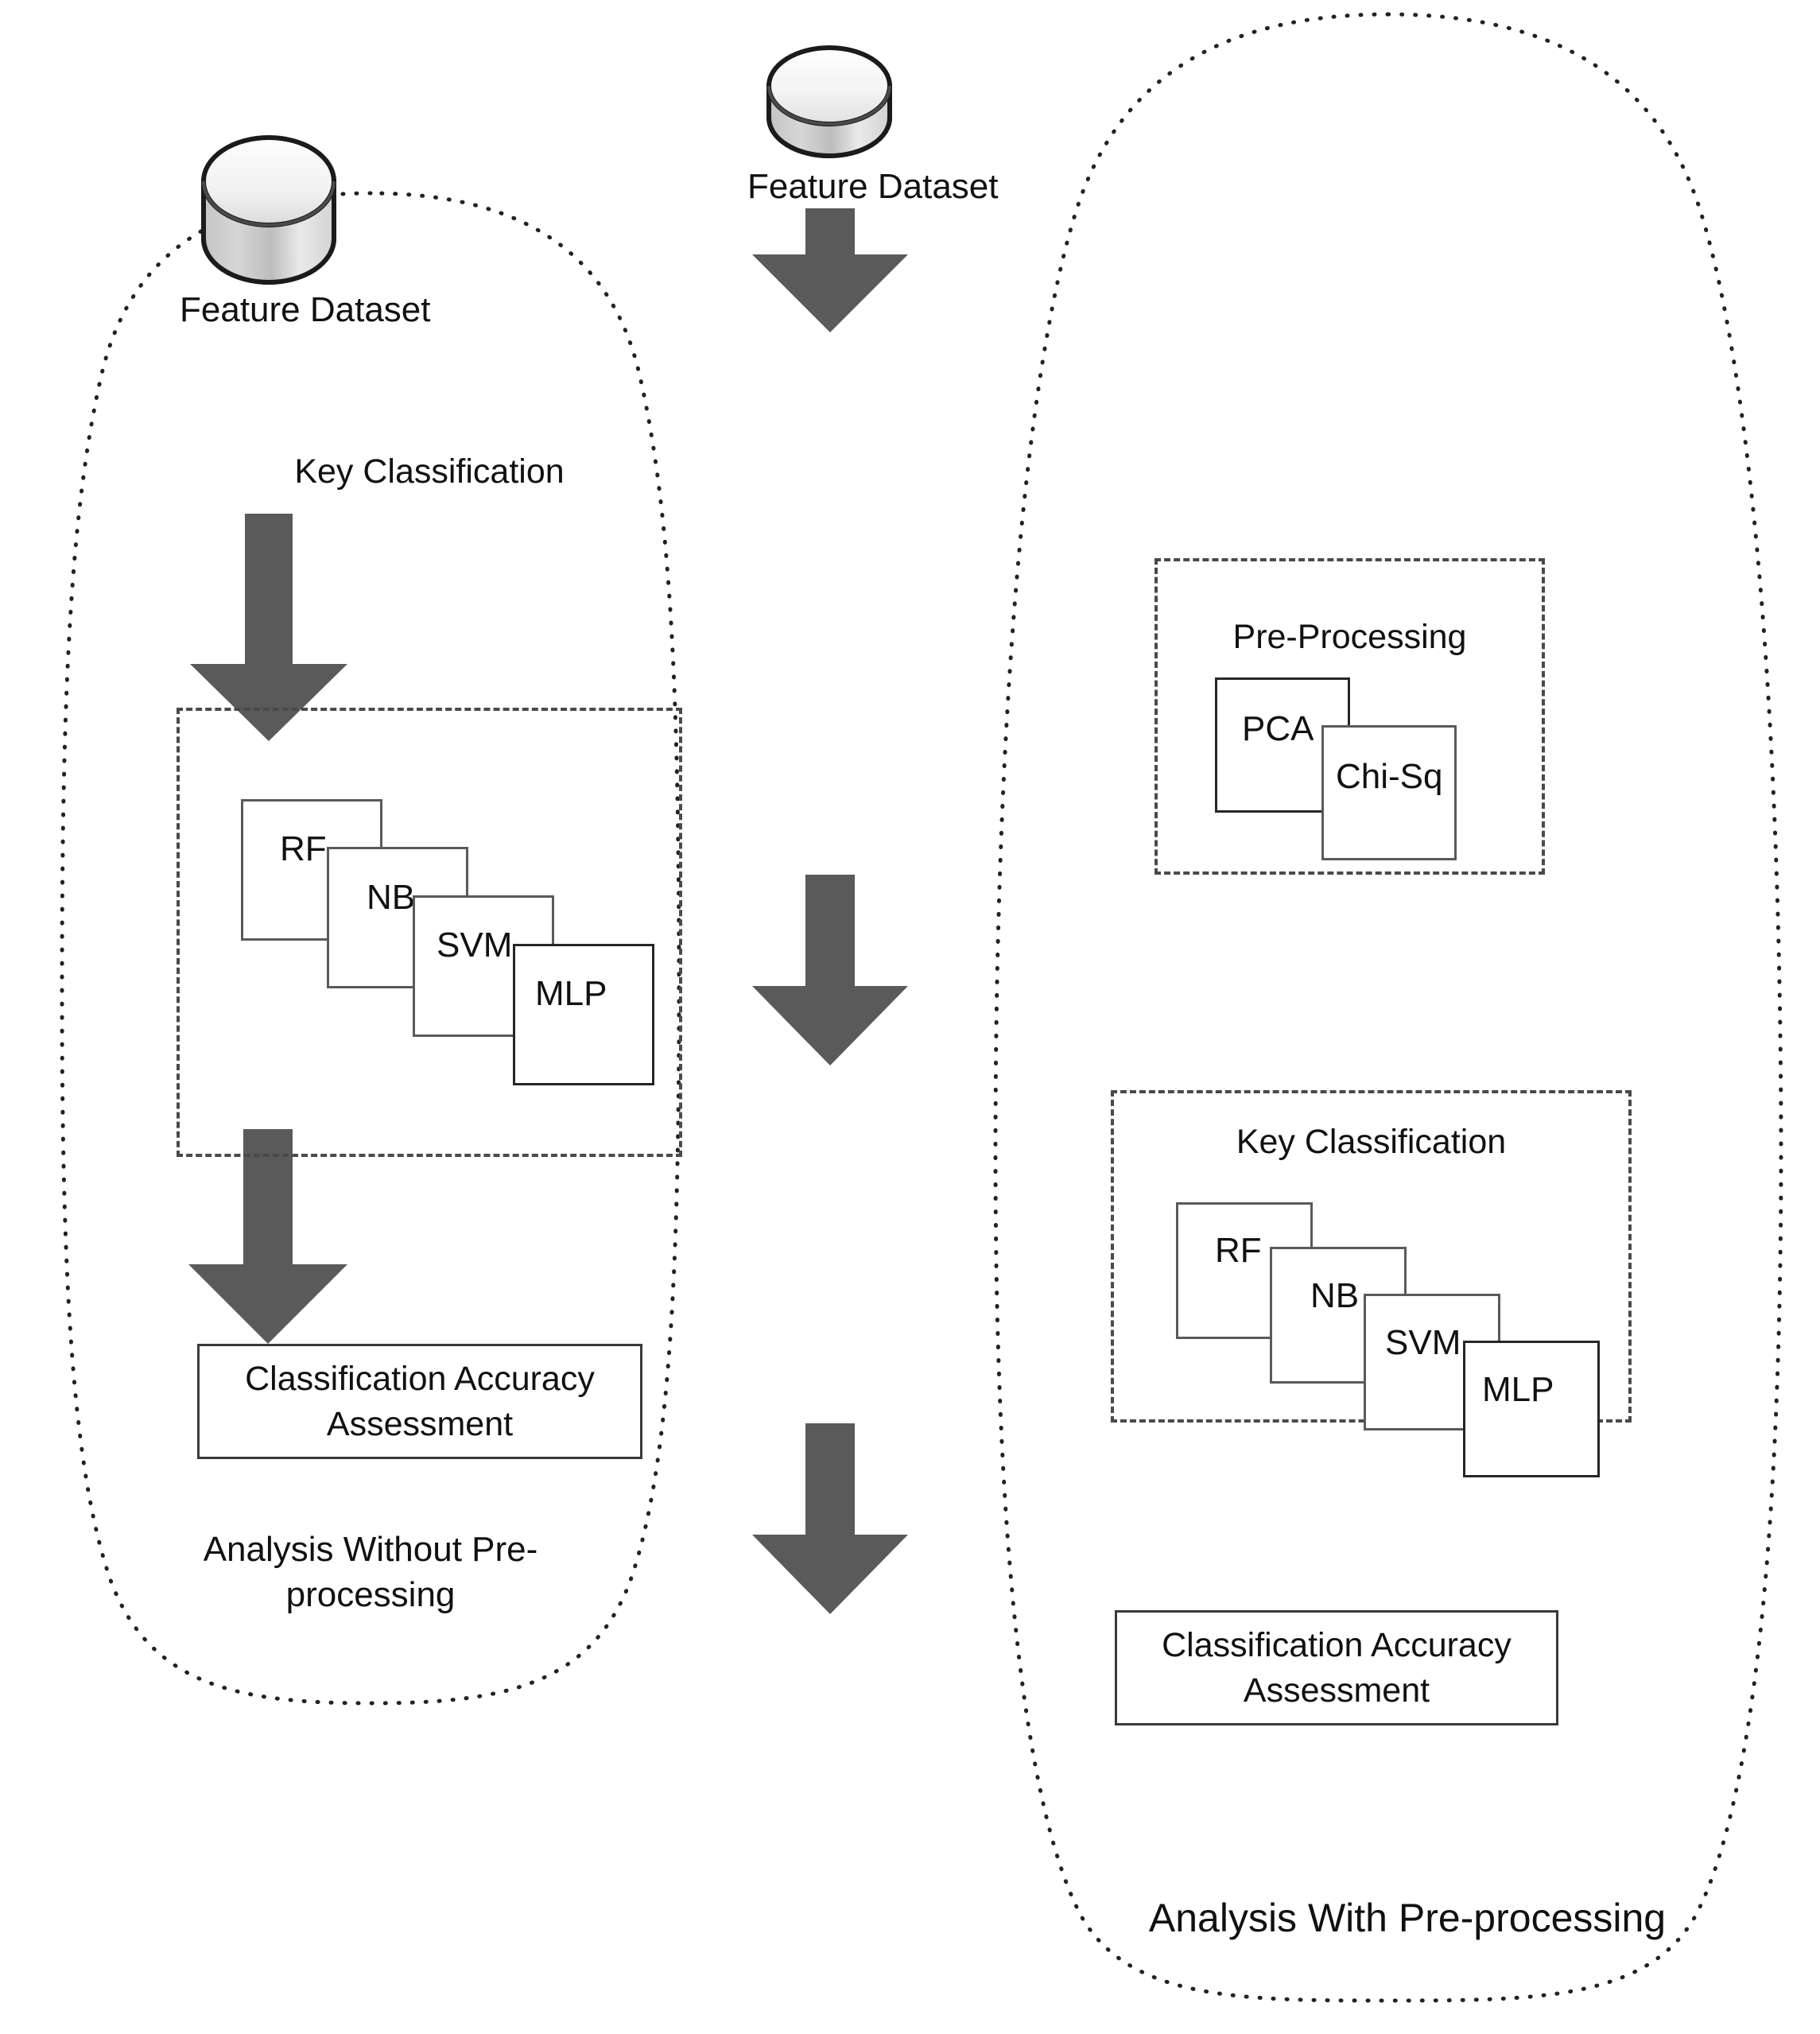 The height and width of the screenshot is (2034, 1820). What do you see at coordinates (1336, 1690) in the screenshot?
I see `output-line2-right: Assessment` at bounding box center [1336, 1690].